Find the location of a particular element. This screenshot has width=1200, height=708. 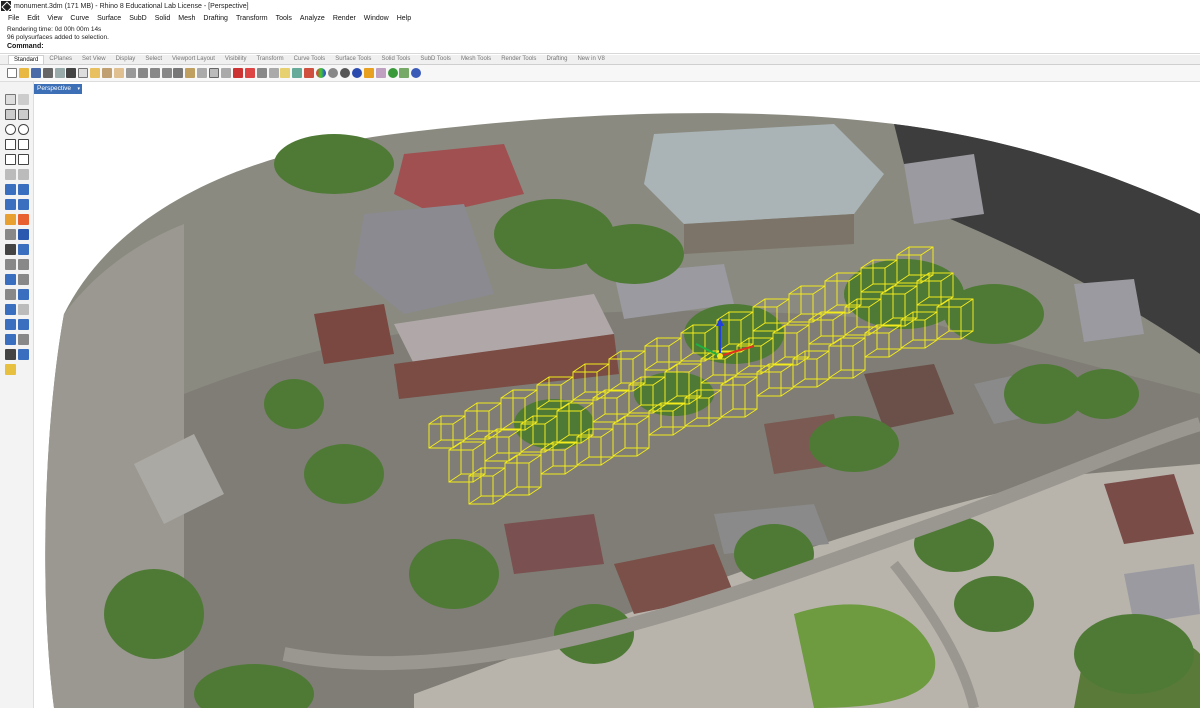

options-icon is located at coordinates (380, 73).